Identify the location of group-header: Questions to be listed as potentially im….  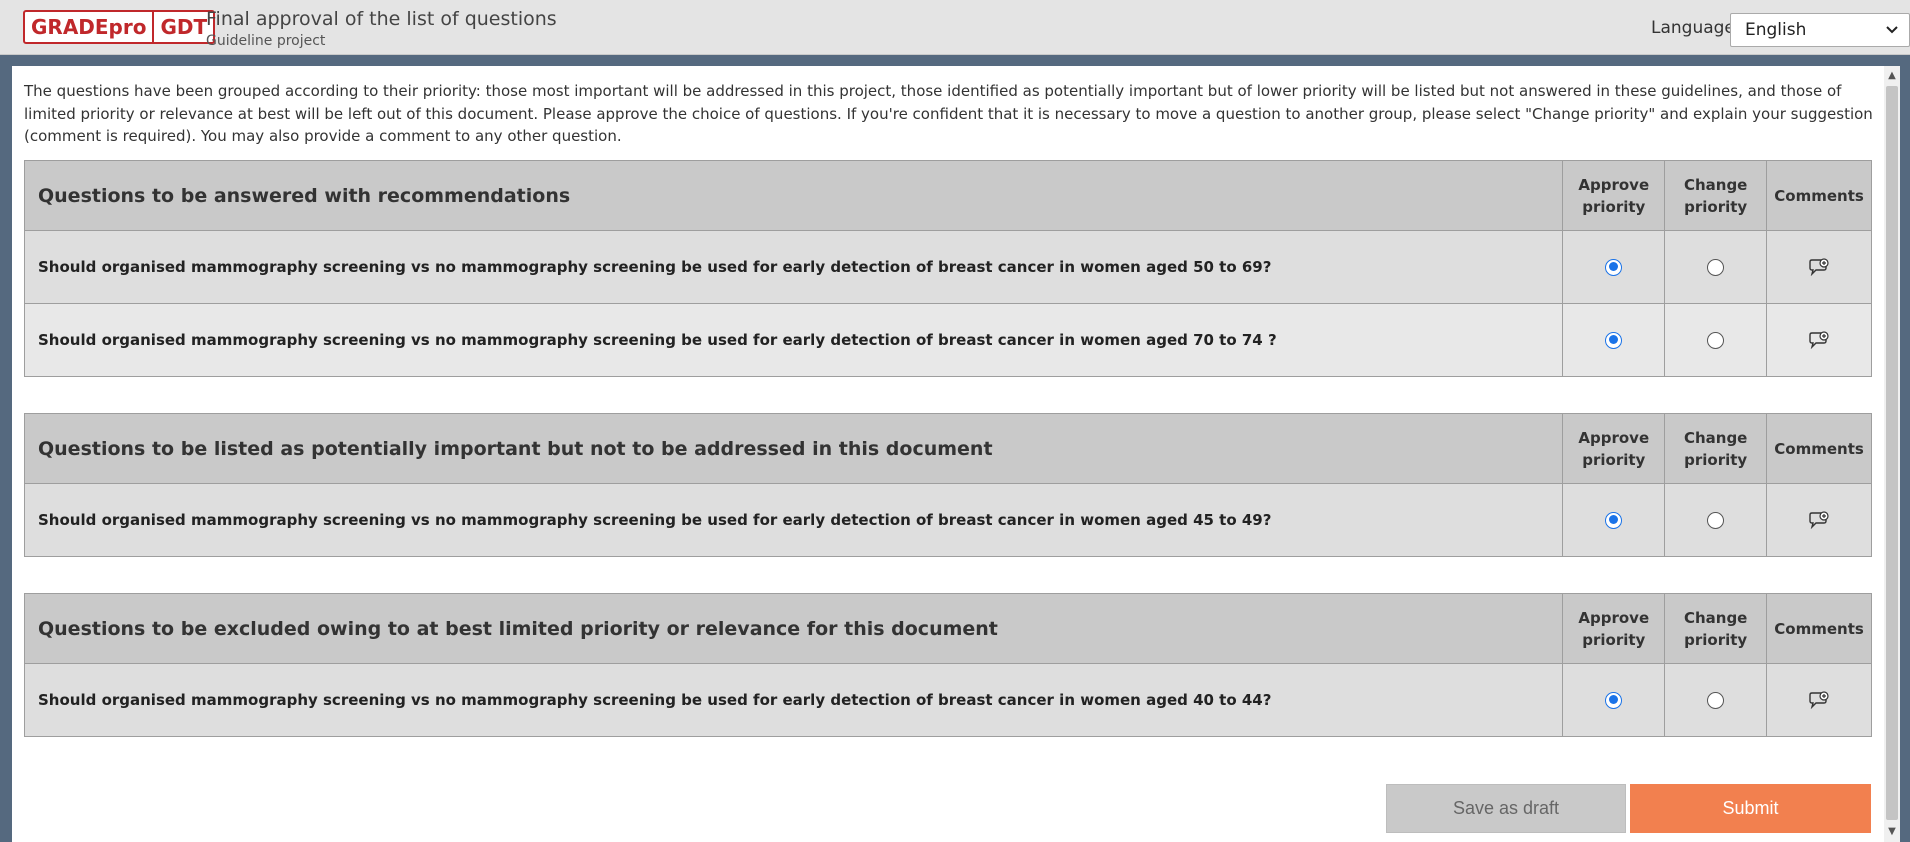
(948, 448).